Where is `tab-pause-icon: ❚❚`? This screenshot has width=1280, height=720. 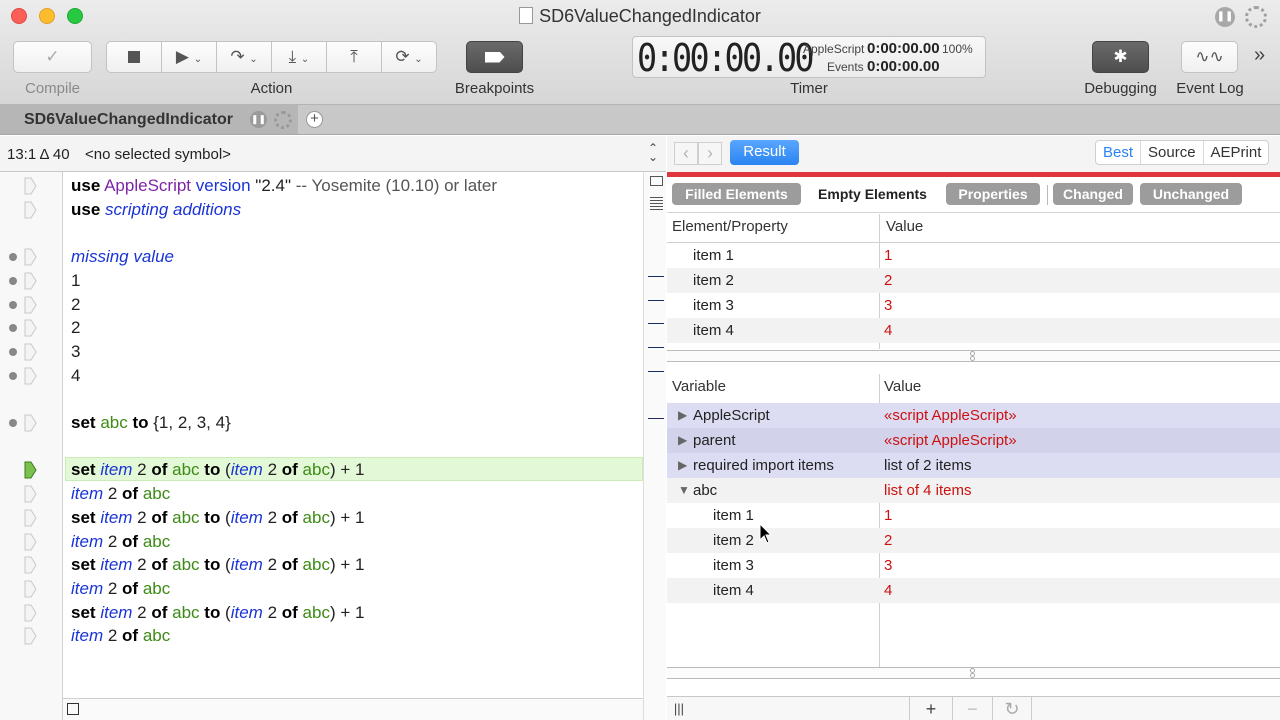
tab-pause-icon: ❚❚ is located at coordinates (258, 119).